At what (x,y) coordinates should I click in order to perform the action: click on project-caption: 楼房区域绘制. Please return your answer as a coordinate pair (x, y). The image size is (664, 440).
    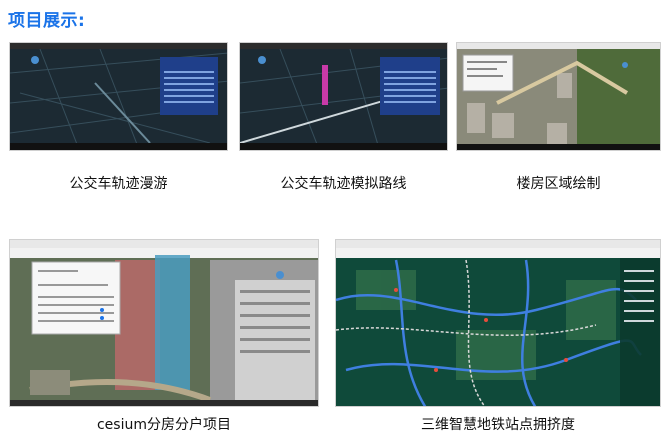
    Looking at the image, I should click on (558, 184).